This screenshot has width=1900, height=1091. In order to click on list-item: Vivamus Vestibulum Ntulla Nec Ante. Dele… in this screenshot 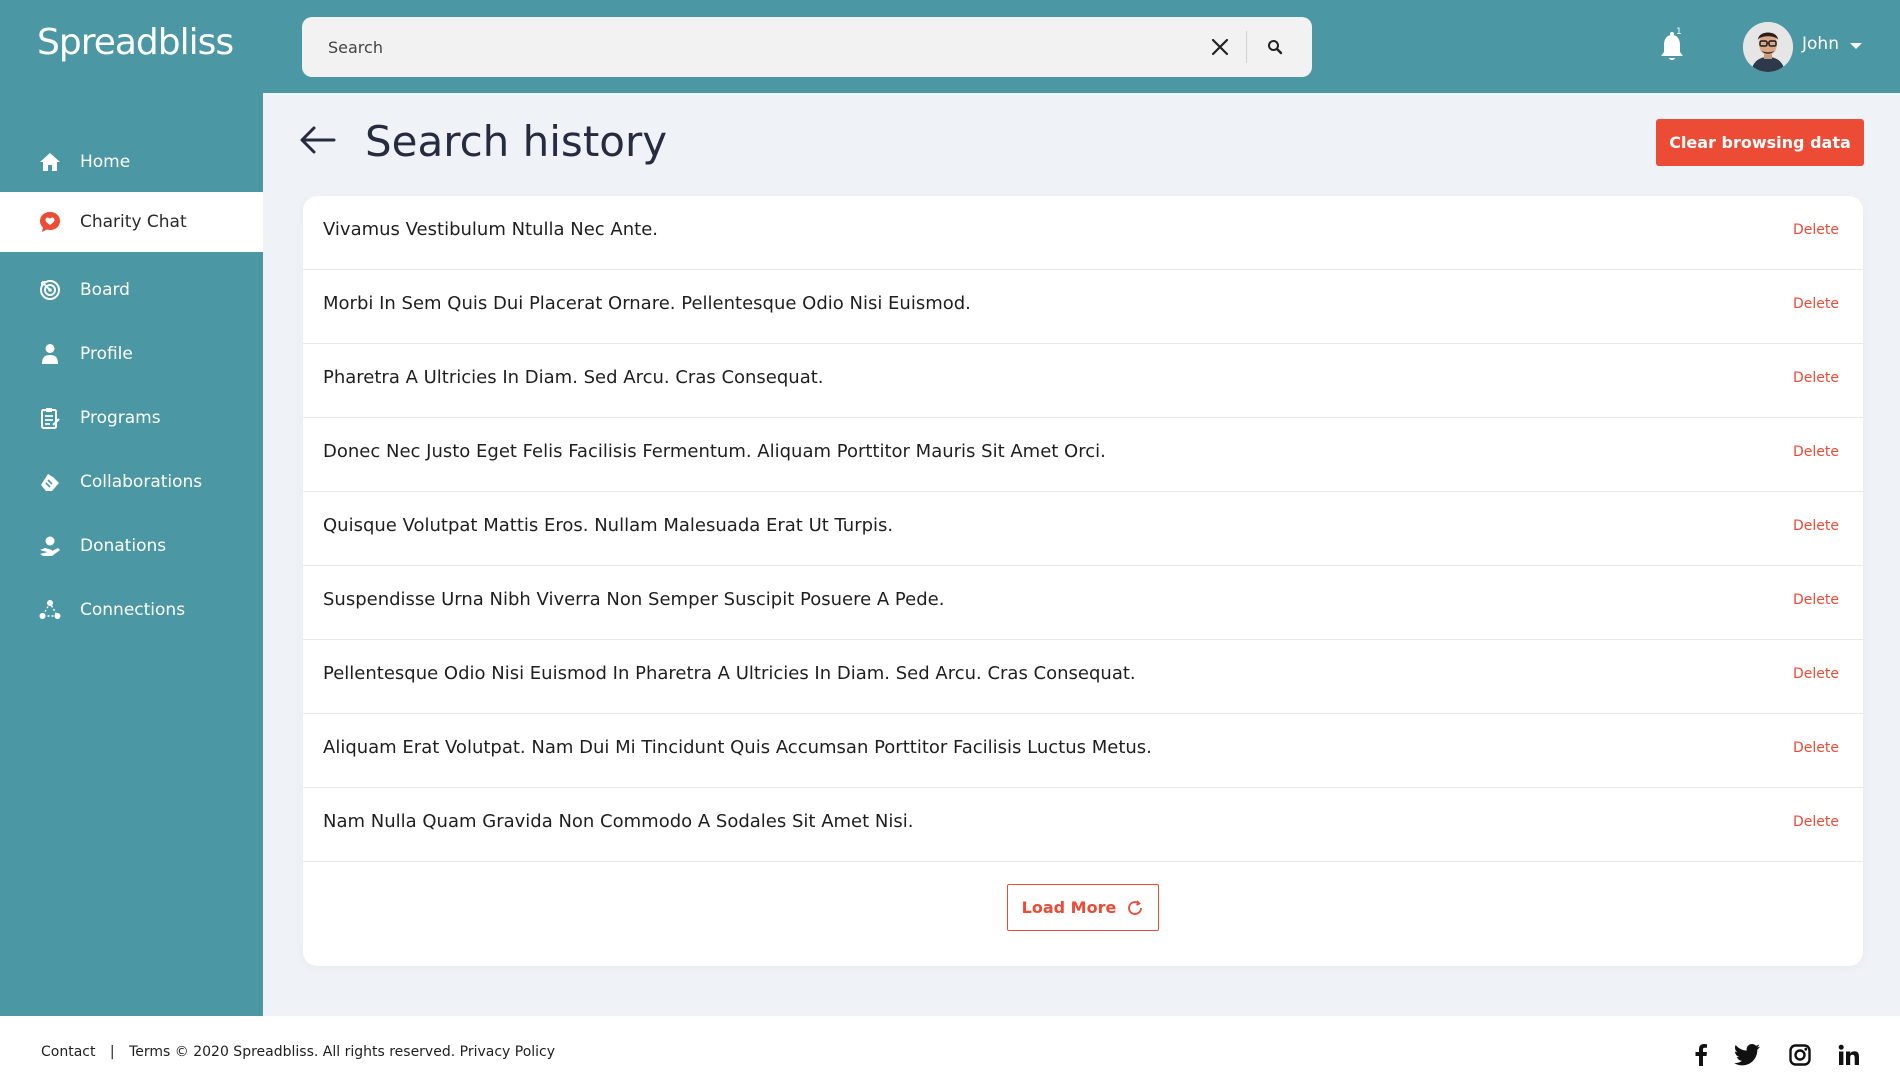, I will do `click(1083, 233)`.